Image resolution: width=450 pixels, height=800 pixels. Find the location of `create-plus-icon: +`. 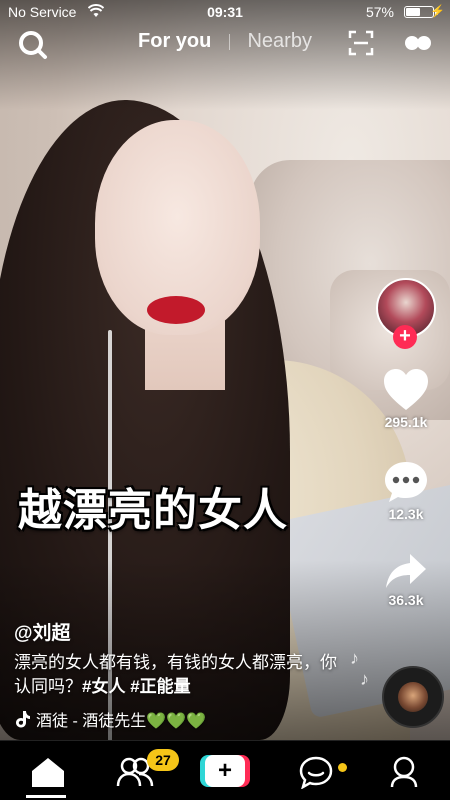

create-plus-icon: + is located at coordinates (225, 771).